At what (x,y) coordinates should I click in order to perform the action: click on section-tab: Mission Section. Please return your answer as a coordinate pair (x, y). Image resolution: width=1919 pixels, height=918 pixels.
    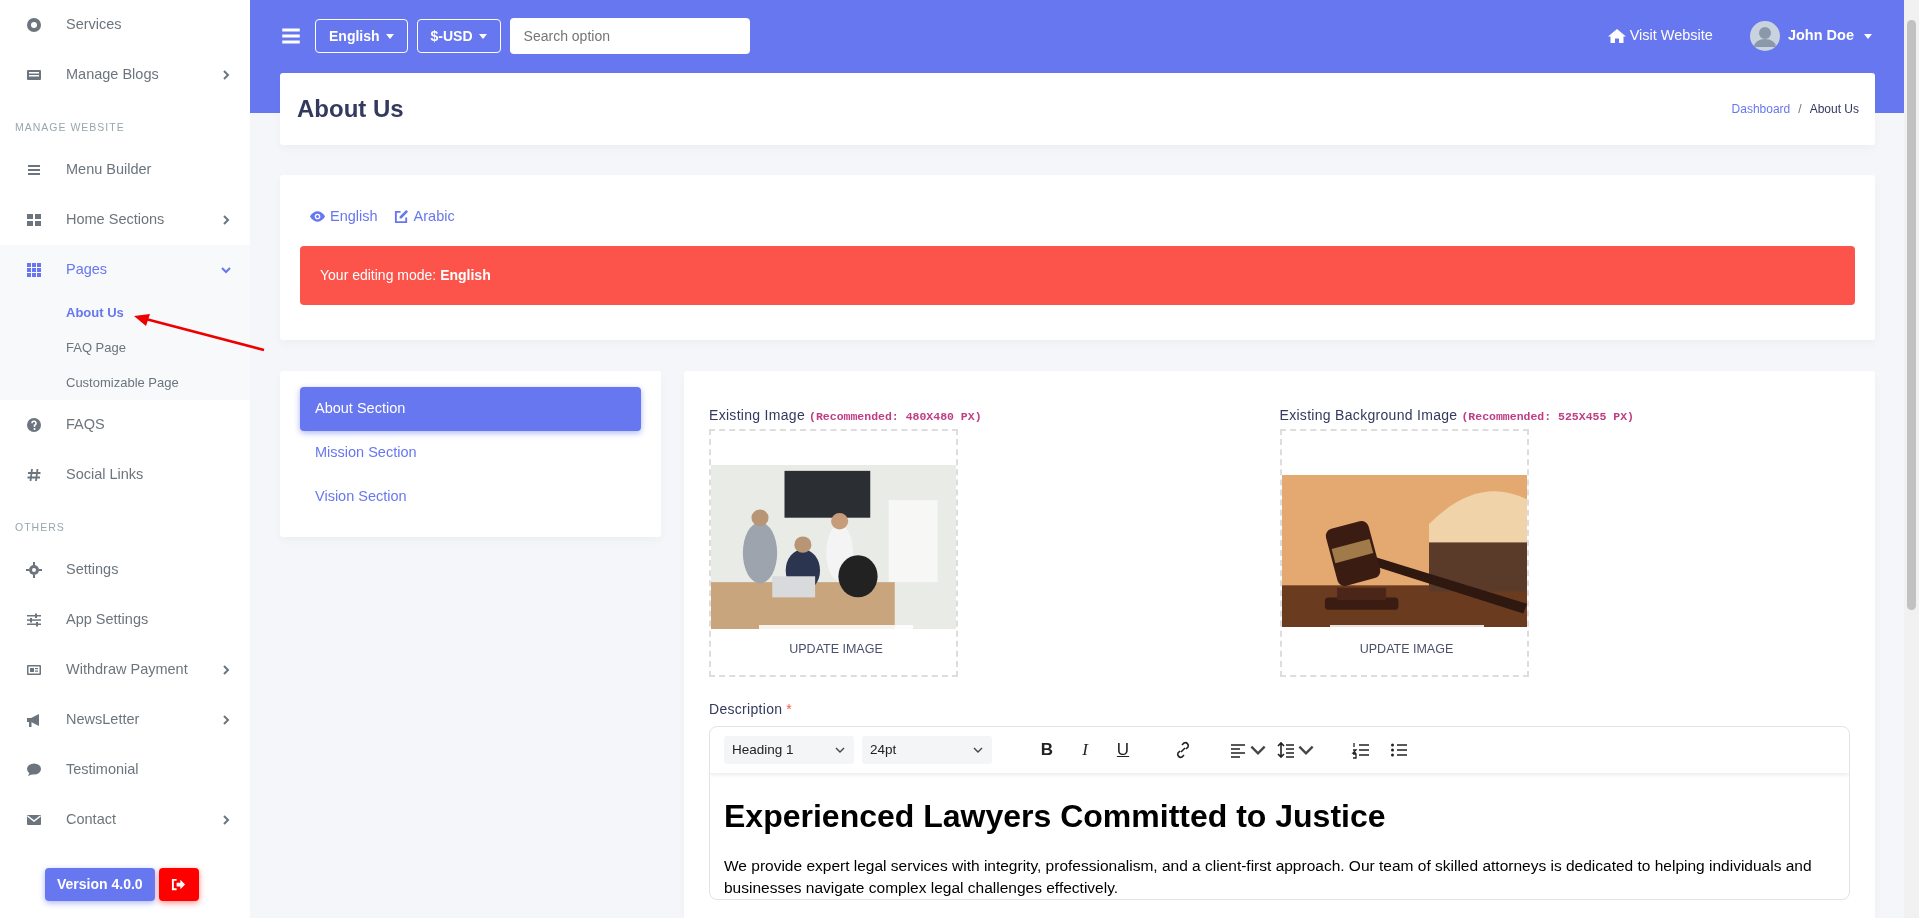
    Looking at the image, I should click on (470, 452).